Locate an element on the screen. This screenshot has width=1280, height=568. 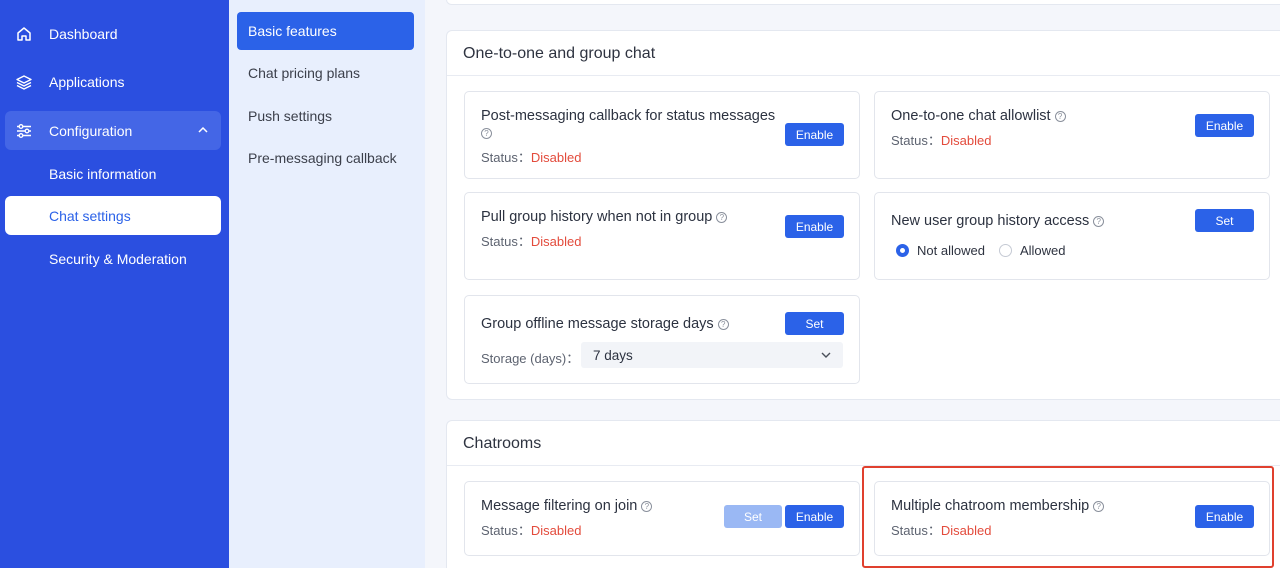
section-title: Chatrooms is located at coordinates (502, 443).